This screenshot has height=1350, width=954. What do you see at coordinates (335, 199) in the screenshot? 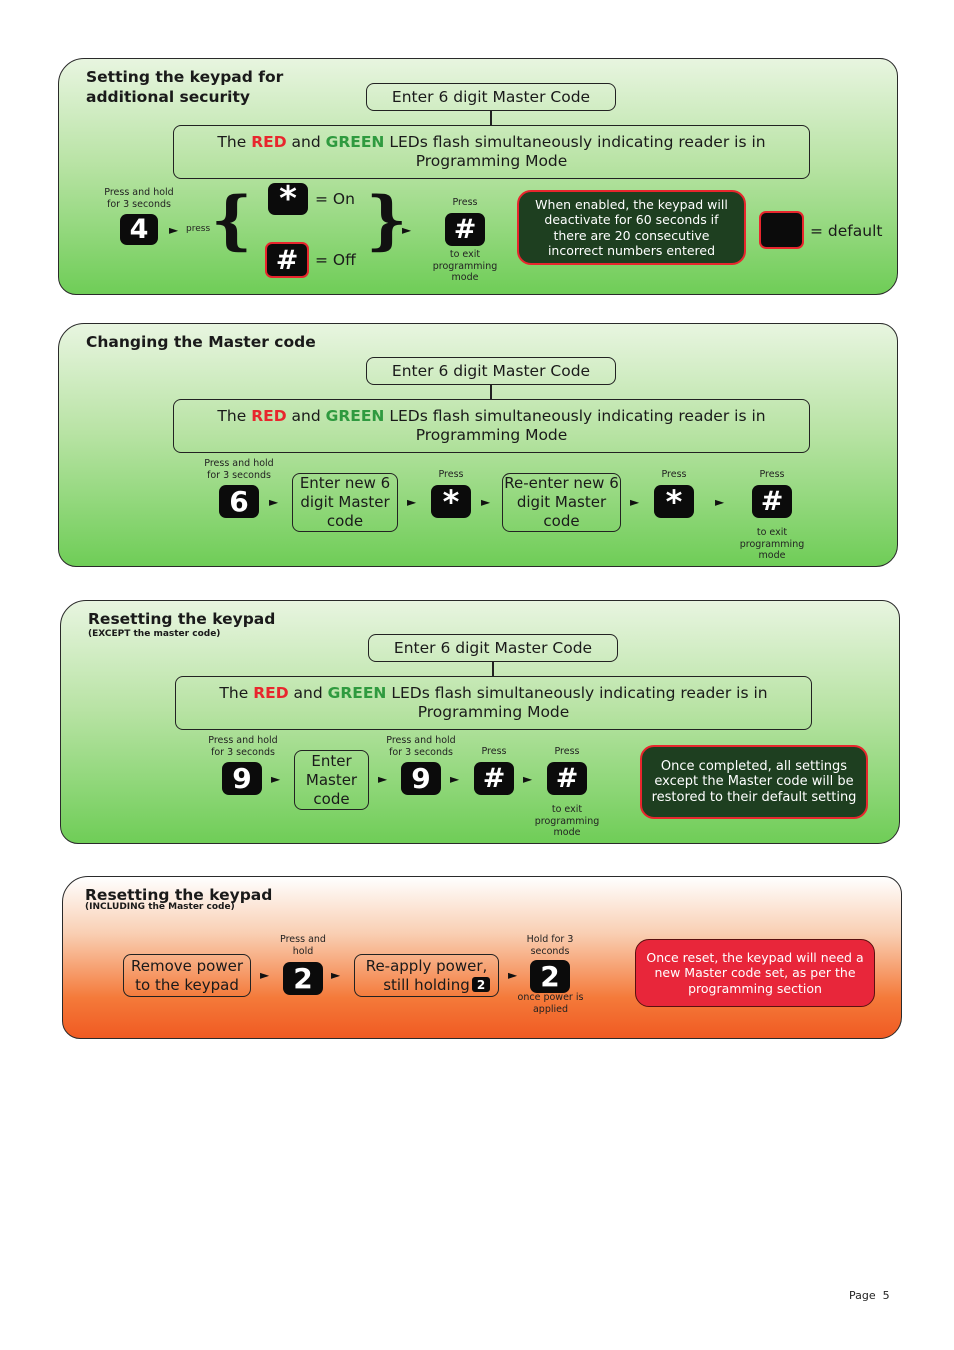
I see `on-label: = On` at bounding box center [335, 199].